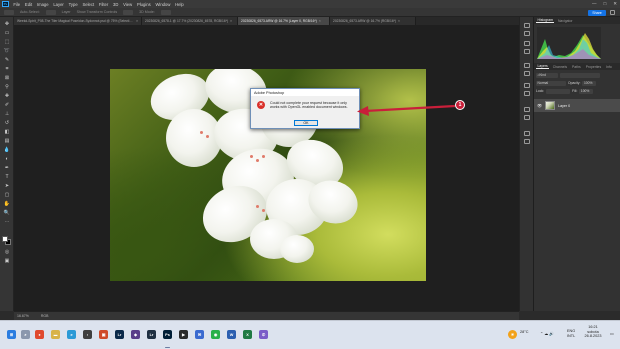  I want to click on video-app-icon: ▶, so click(183, 334).